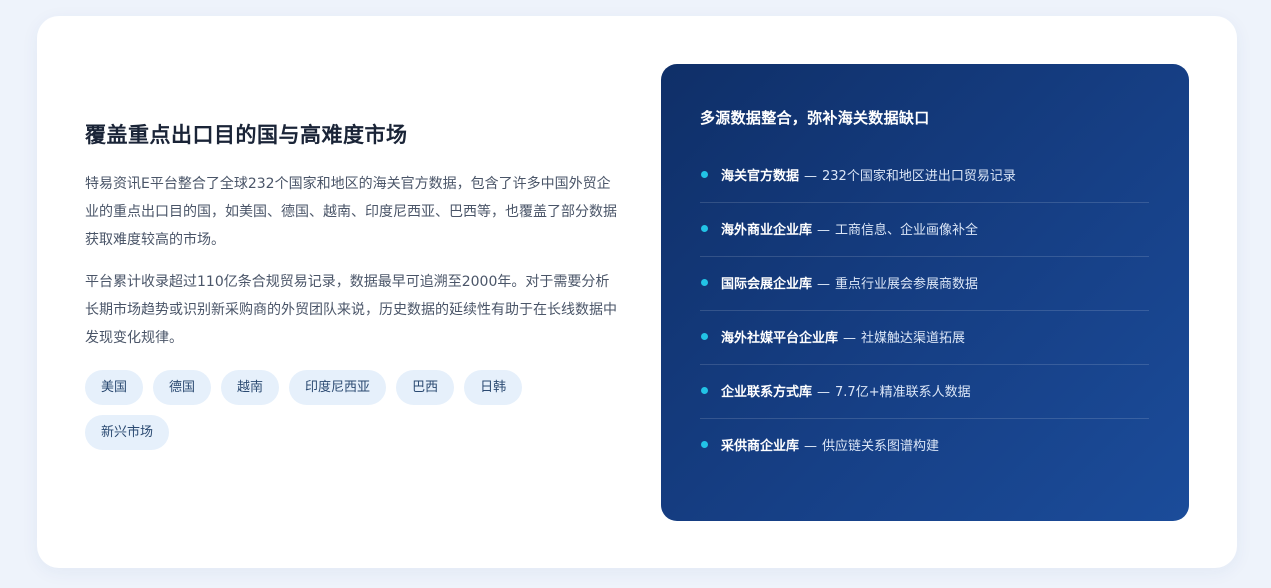 The image size is (1271, 588). Describe the element at coordinates (760, 176) in the screenshot. I see `item-name: 海关官方数据` at that location.